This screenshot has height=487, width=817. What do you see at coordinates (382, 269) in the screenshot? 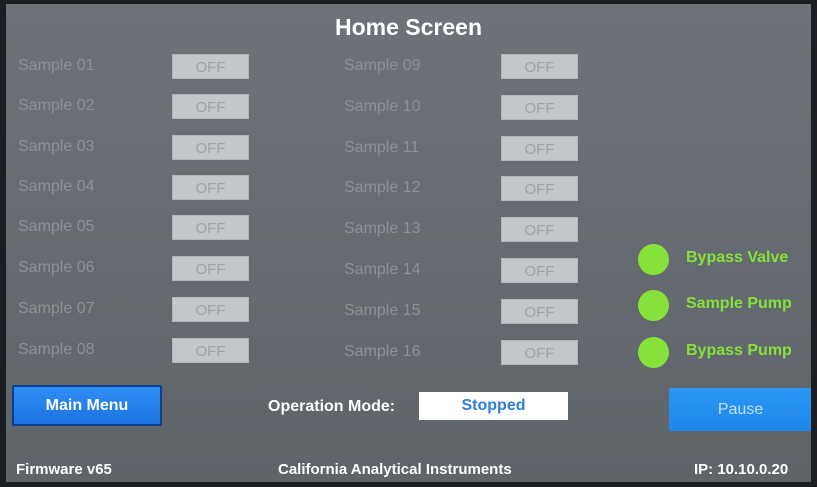
I see `sample-label: Sample 14` at bounding box center [382, 269].